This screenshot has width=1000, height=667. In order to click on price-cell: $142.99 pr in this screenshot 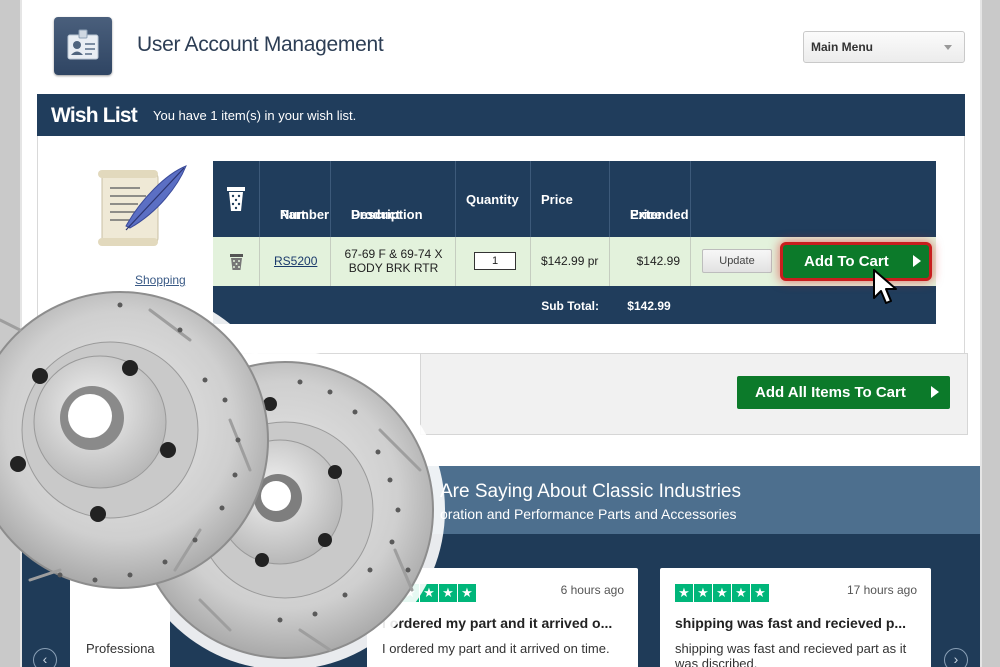, I will do `click(570, 261)`.